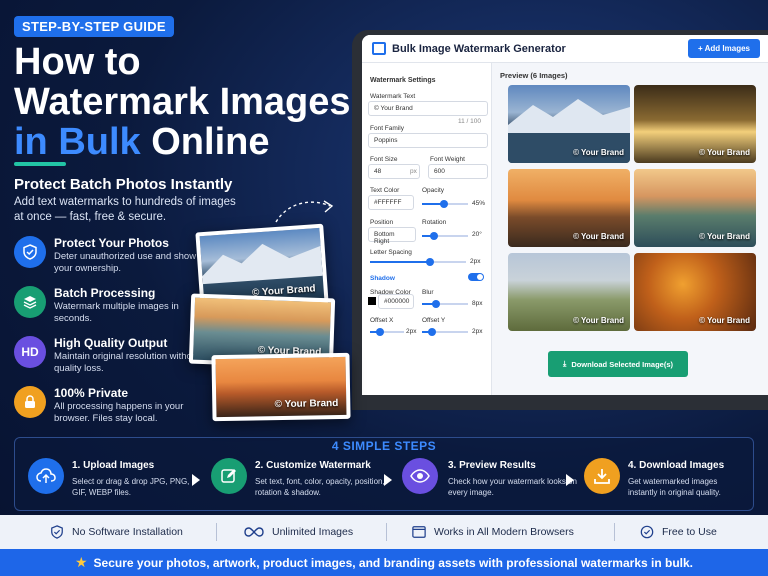 The height and width of the screenshot is (576, 768). I want to click on shield-icon, so click(57, 532).